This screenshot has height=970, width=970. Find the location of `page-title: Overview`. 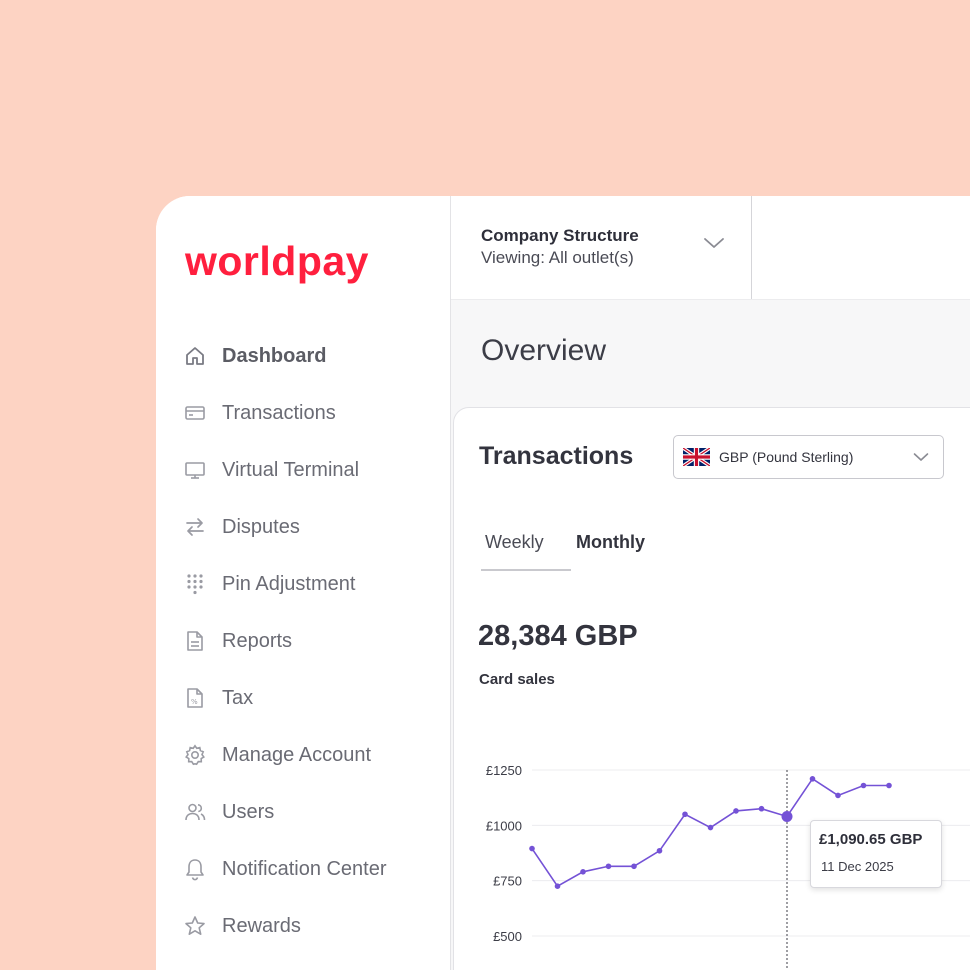

page-title: Overview is located at coordinates (544, 350).